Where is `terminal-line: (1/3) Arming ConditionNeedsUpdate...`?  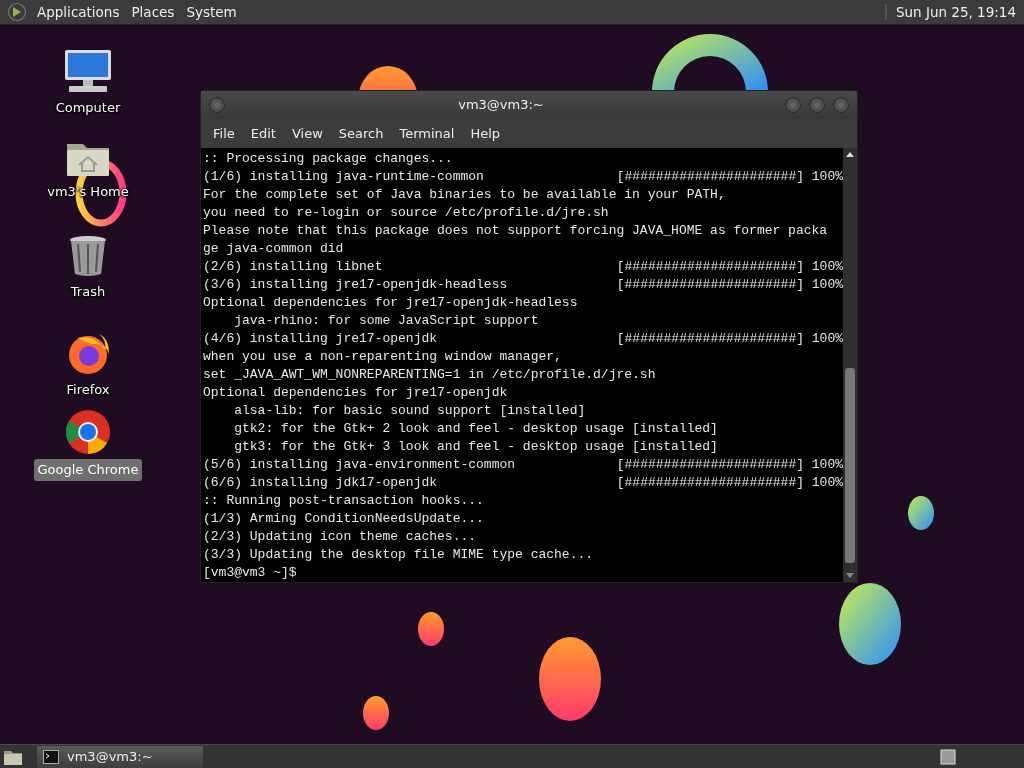 terminal-line: (1/3) Arming ConditionNeedsUpdate... is located at coordinates (343, 519).